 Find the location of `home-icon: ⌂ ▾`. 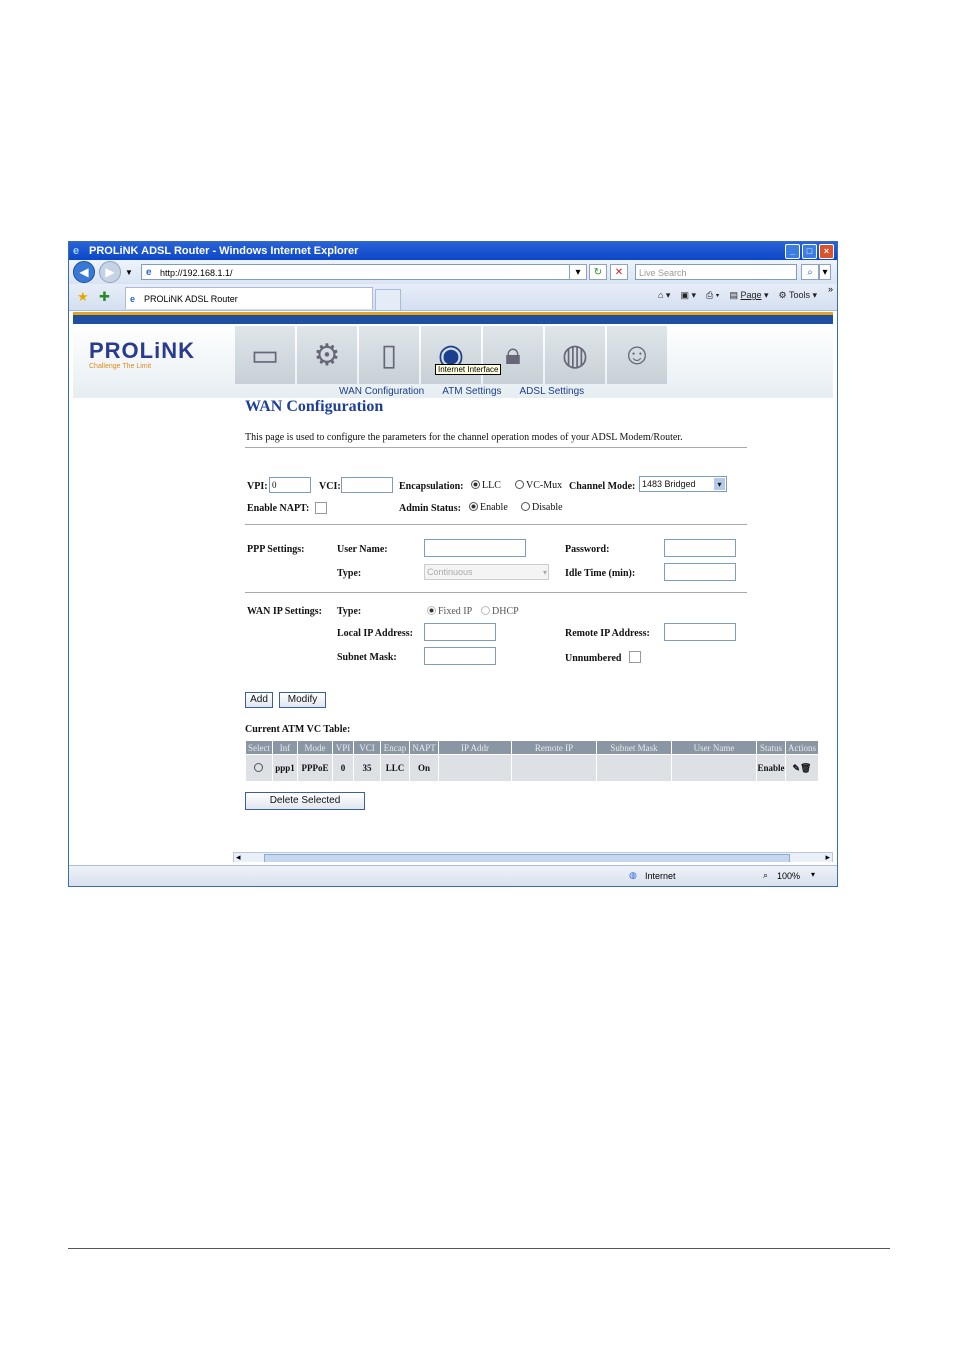

home-icon: ⌂ ▾ is located at coordinates (664, 295).